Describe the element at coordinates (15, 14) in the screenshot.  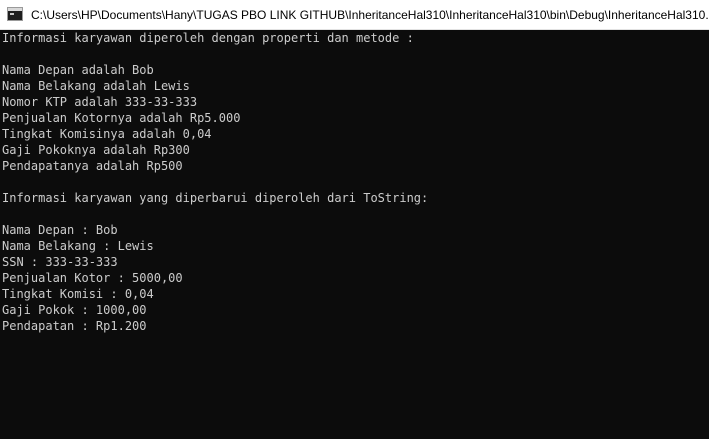
I see `console-app-icon` at that location.